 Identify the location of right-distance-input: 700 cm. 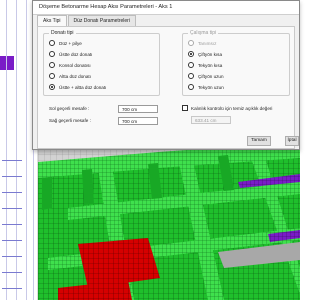
(138, 121).